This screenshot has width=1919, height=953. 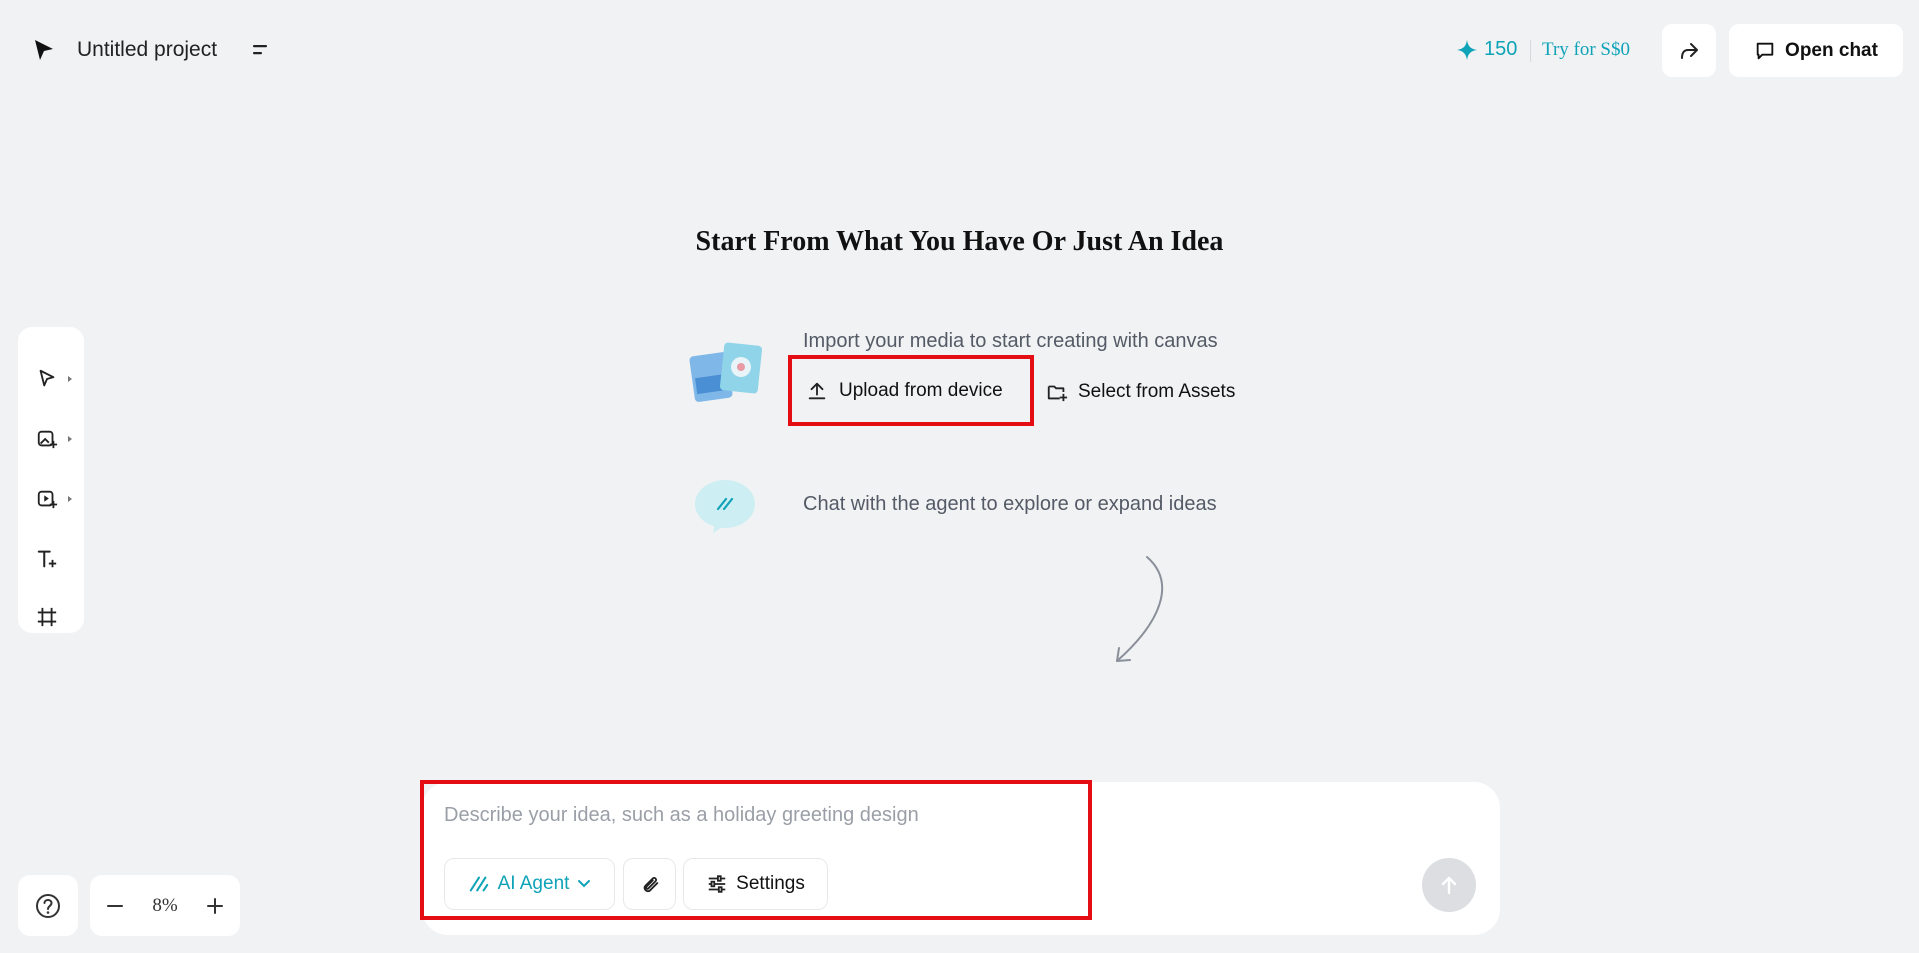 I want to click on credits-counter: 150, so click(x=1486, y=49).